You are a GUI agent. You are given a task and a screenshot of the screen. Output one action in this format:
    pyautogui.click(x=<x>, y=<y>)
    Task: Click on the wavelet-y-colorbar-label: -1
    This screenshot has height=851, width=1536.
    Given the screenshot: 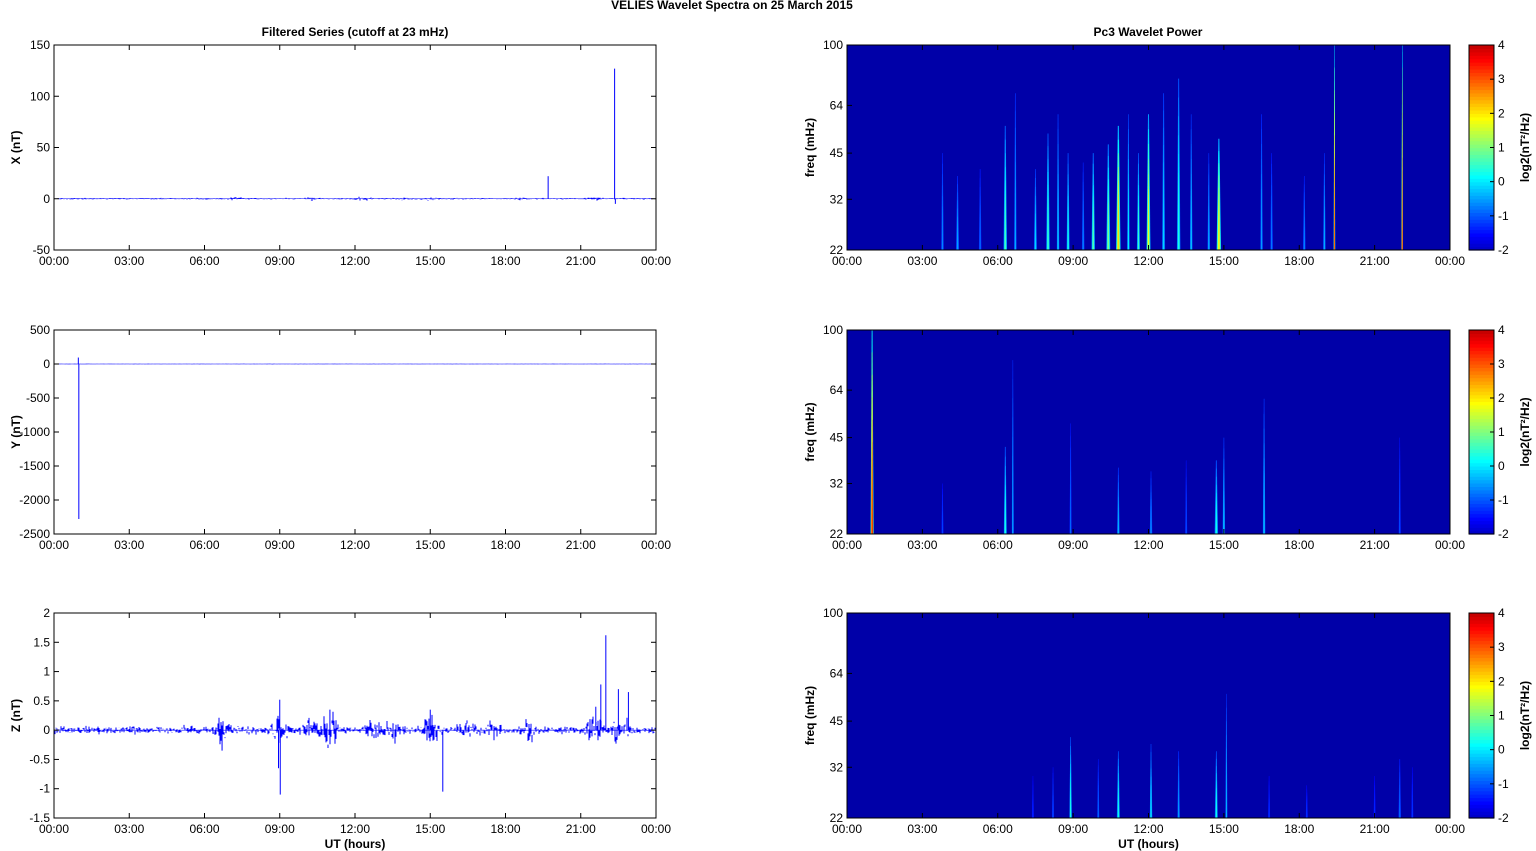 What is the action you would take?
    pyautogui.click(x=1503, y=500)
    